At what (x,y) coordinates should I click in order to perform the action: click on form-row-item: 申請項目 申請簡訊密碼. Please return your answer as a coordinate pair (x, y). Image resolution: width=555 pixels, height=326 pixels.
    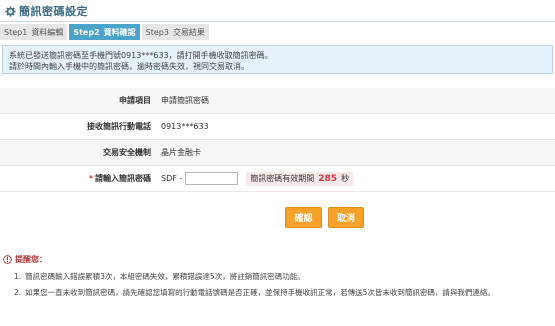
    Looking at the image, I should click on (277, 101).